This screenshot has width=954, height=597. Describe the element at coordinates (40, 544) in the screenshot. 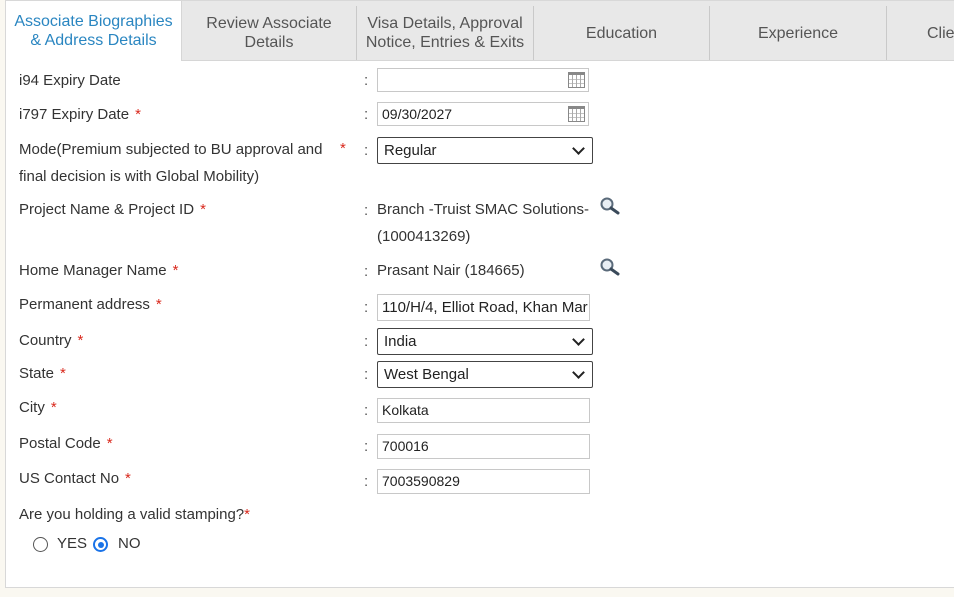

I see `stamping-yes-radio` at that location.